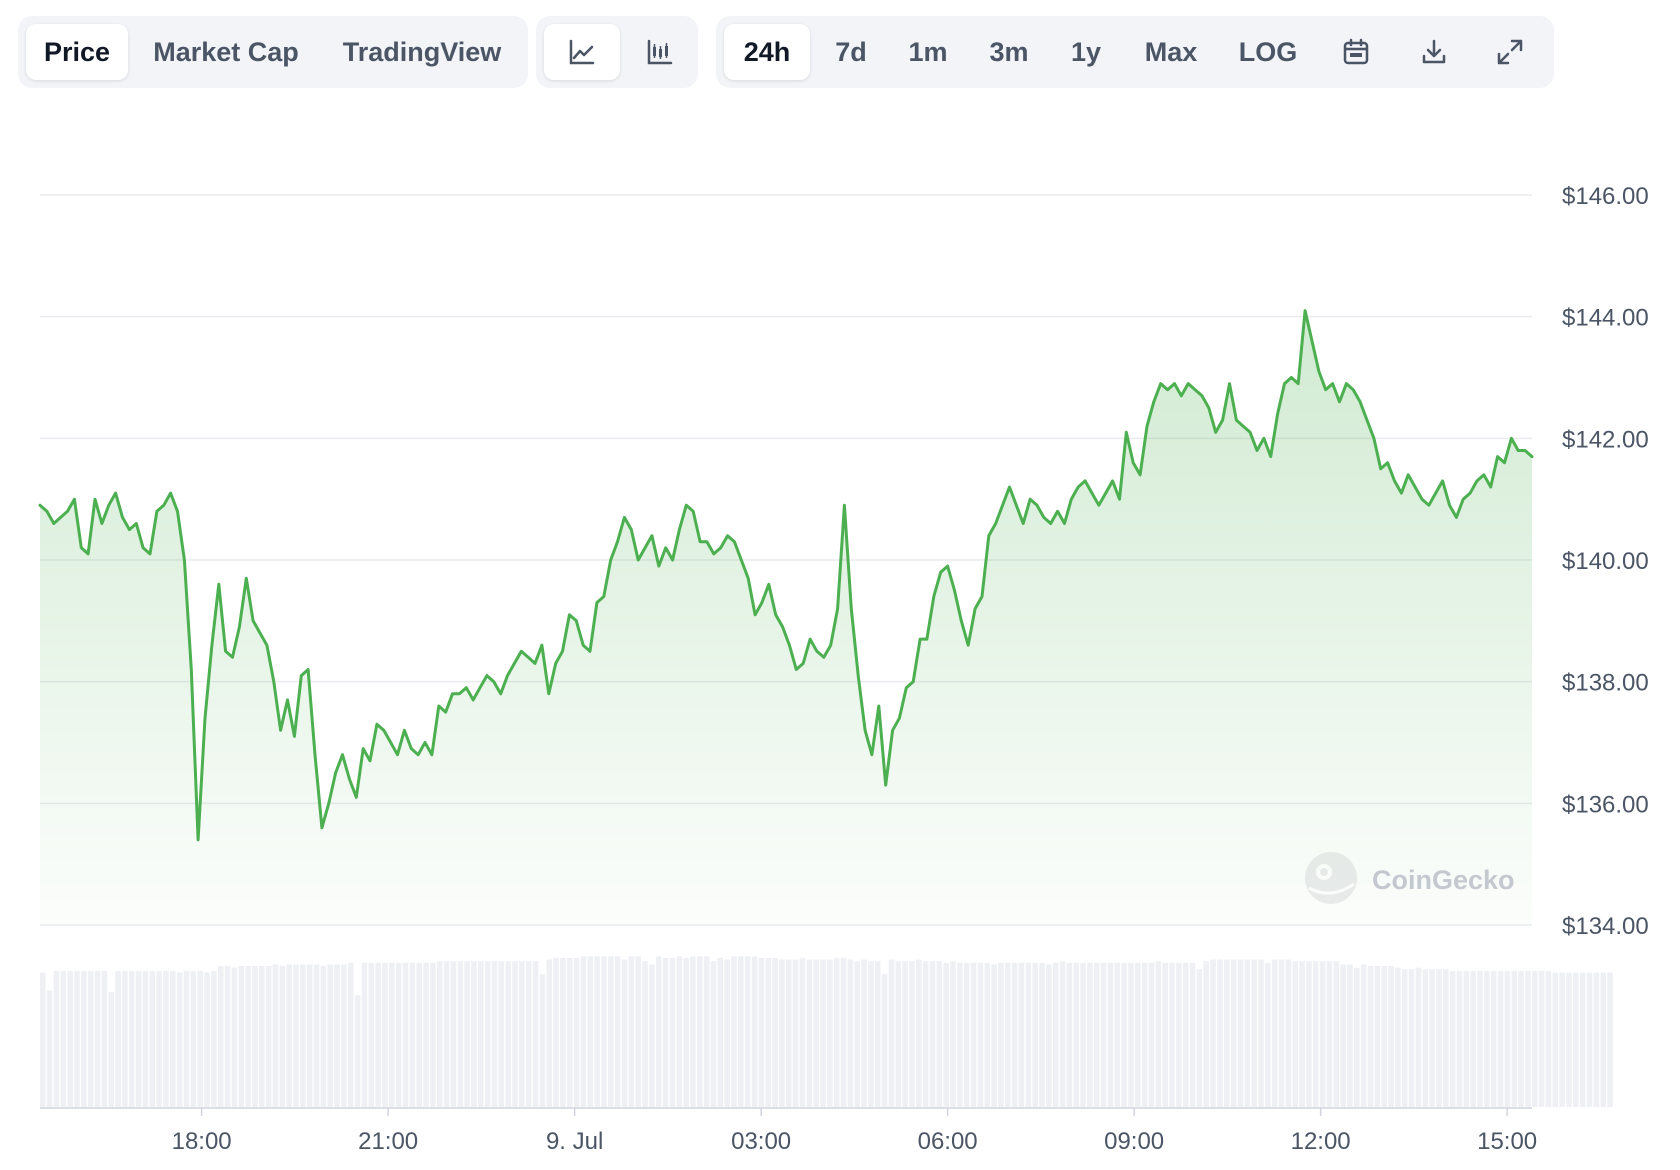 The height and width of the screenshot is (1170, 1680). Describe the element at coordinates (948, 1141) in the screenshot. I see `x-tick-label: 06:00` at that location.